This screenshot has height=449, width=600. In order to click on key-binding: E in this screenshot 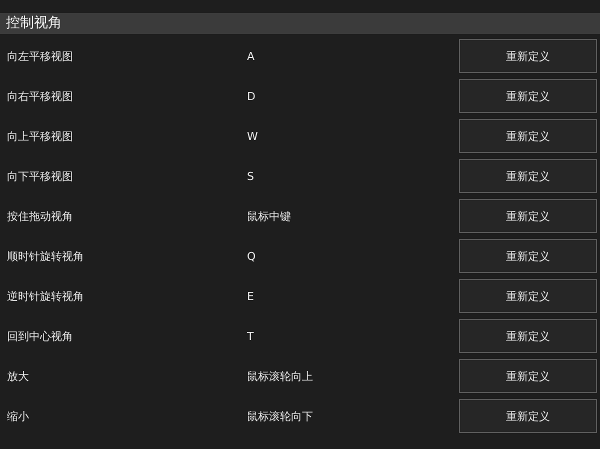, I will do `click(251, 296)`.